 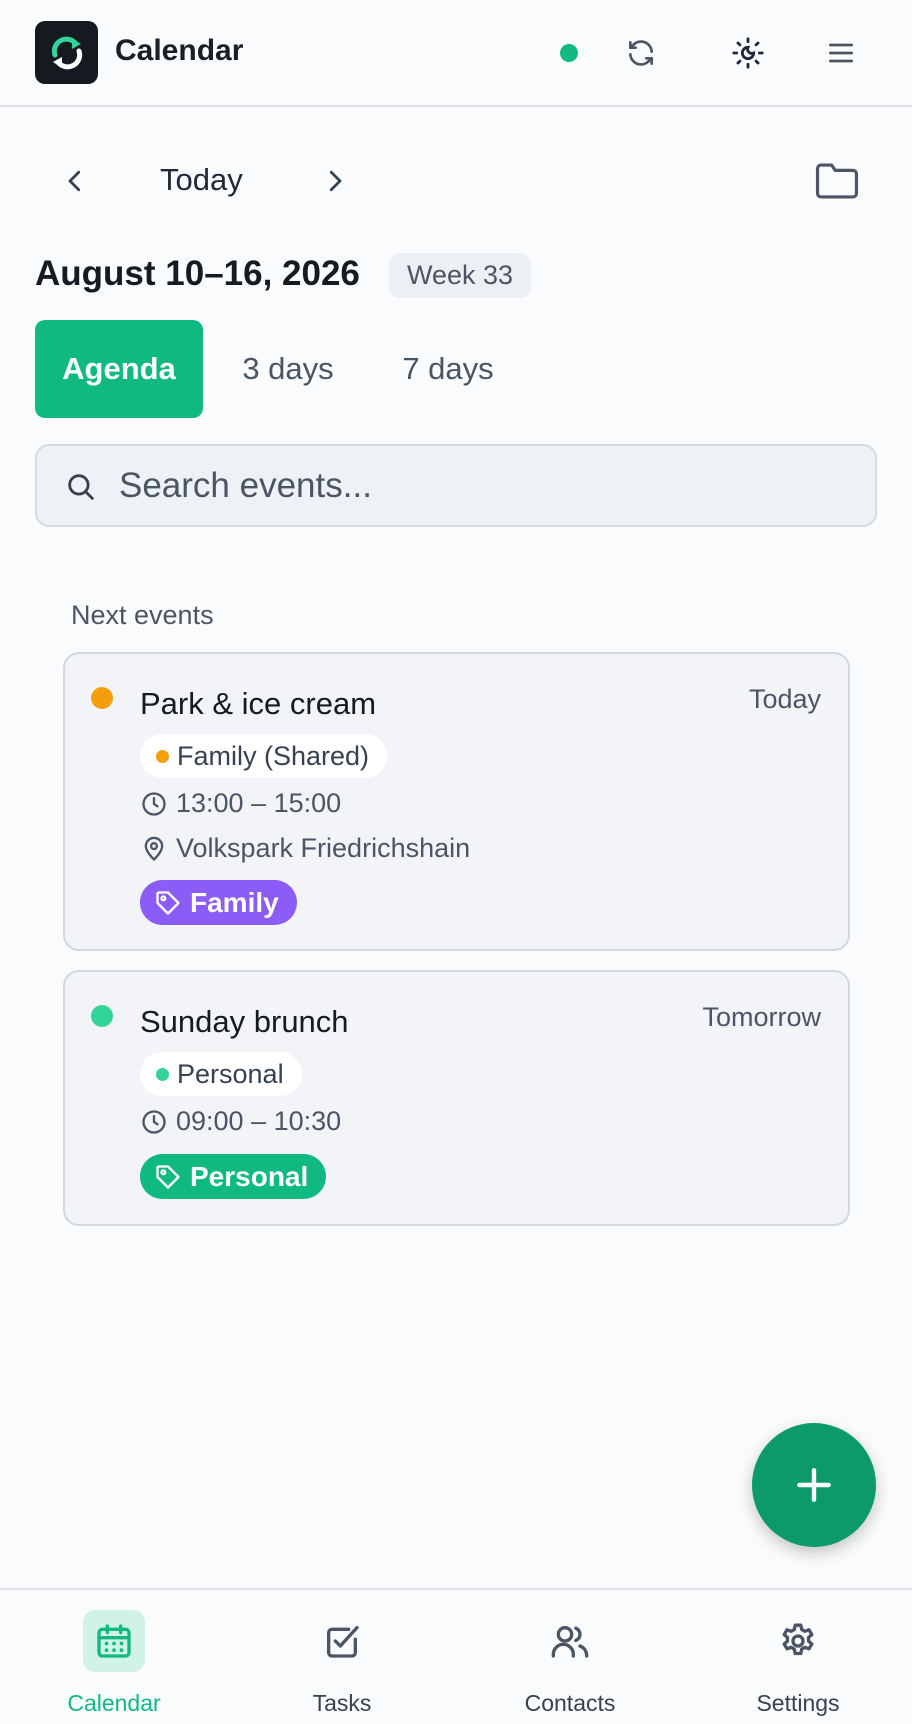 I want to click on event-time-row: 09:00 – 10:30, so click(x=240, y=1121).